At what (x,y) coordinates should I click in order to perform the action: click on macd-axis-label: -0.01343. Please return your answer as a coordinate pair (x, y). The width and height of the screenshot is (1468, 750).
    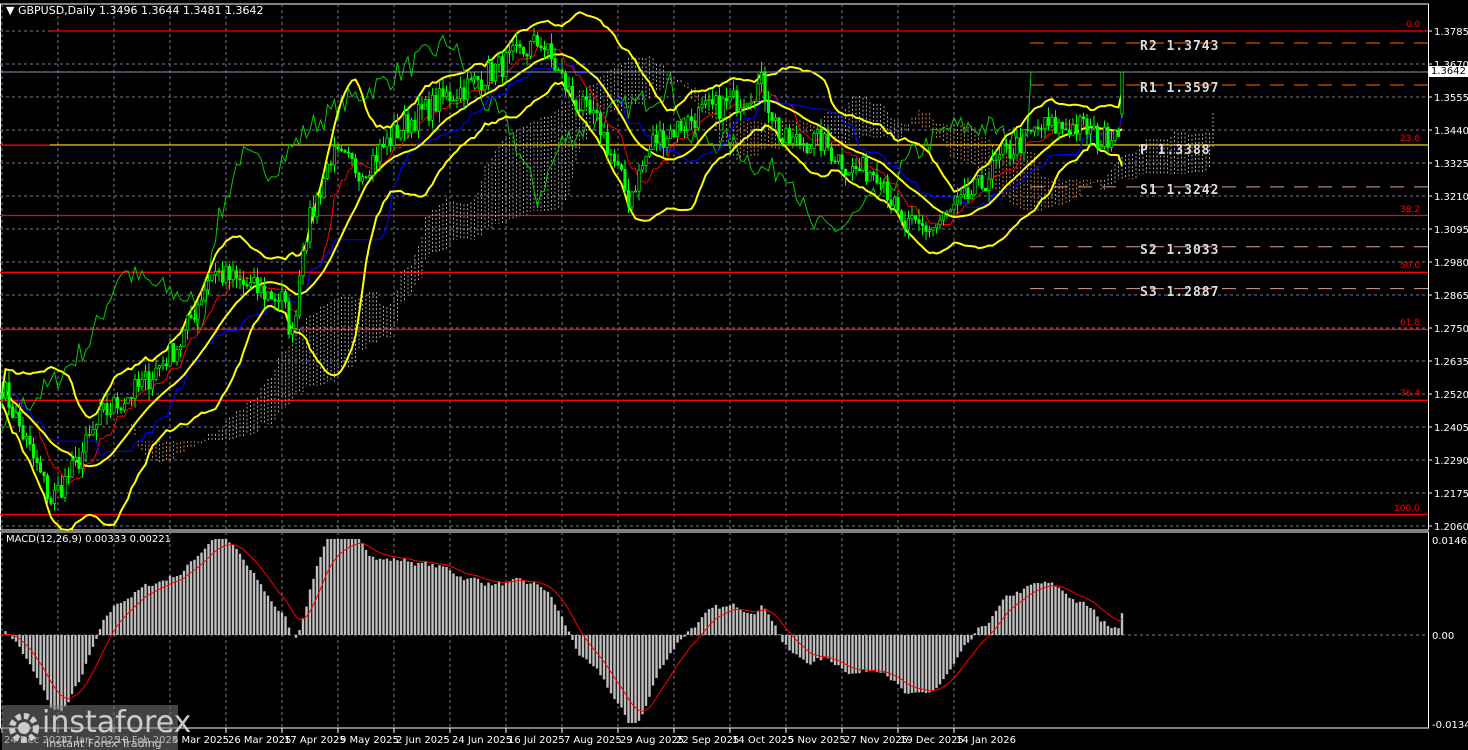
    Looking at the image, I should click on (1450, 725).